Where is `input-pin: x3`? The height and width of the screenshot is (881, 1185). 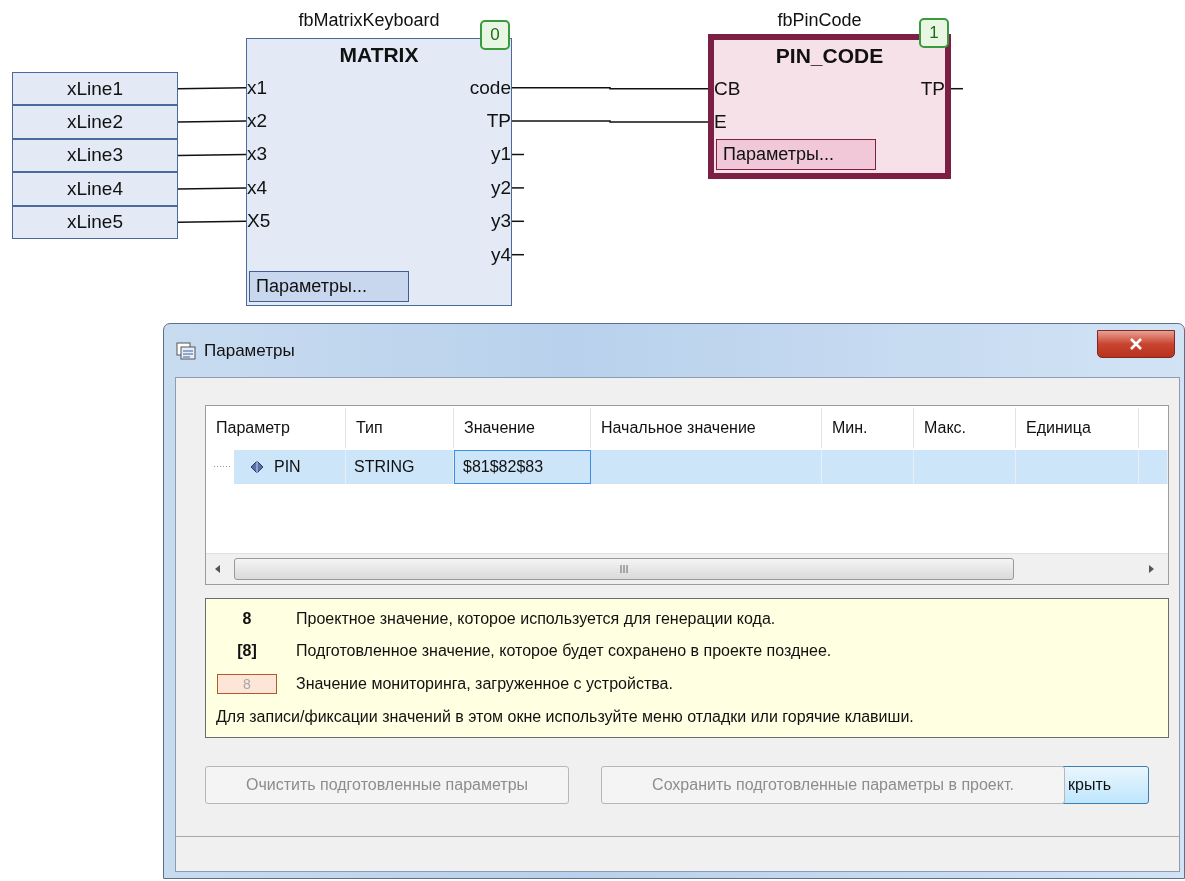
input-pin: x3 is located at coordinates (258, 154).